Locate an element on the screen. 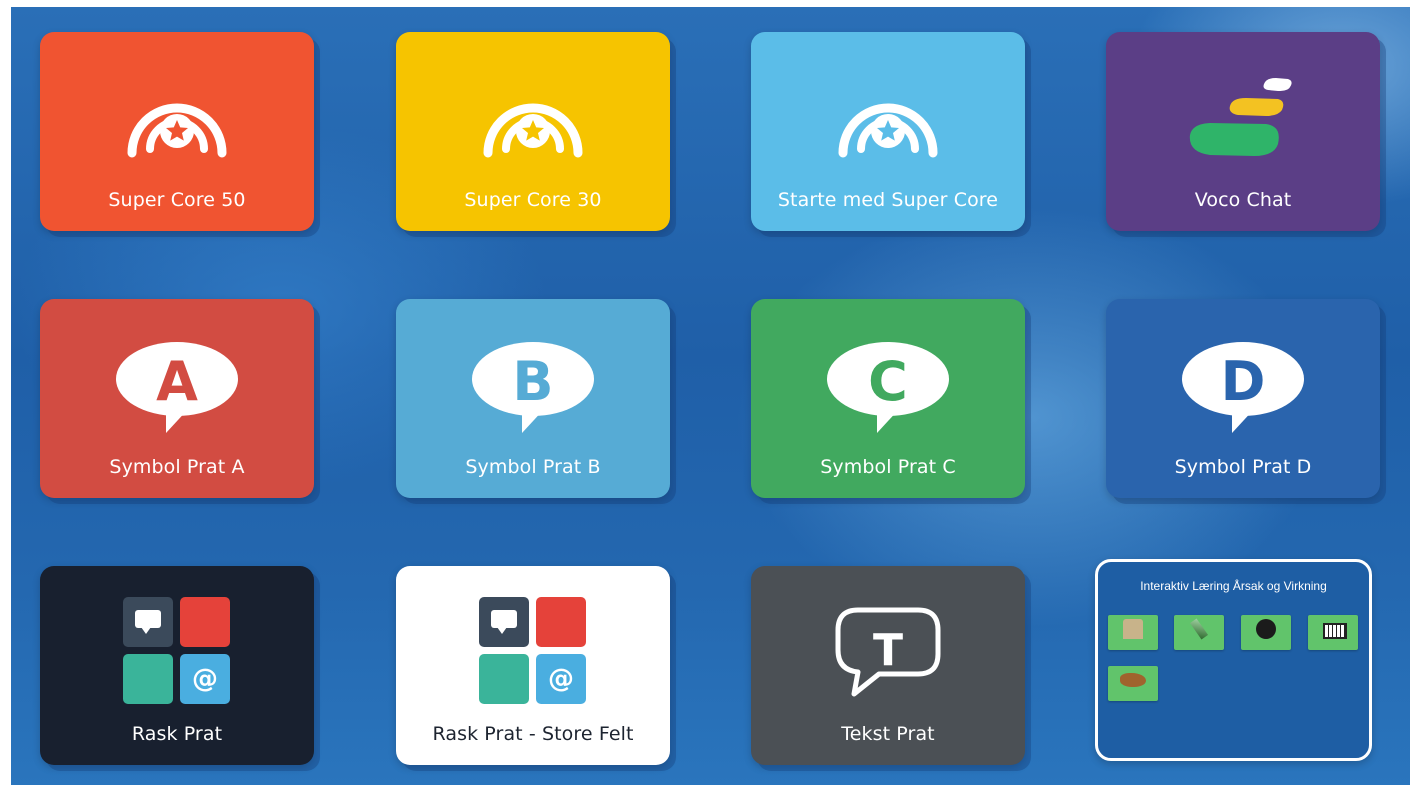  tile-label: Symbol Prat D is located at coordinates (1243, 467).